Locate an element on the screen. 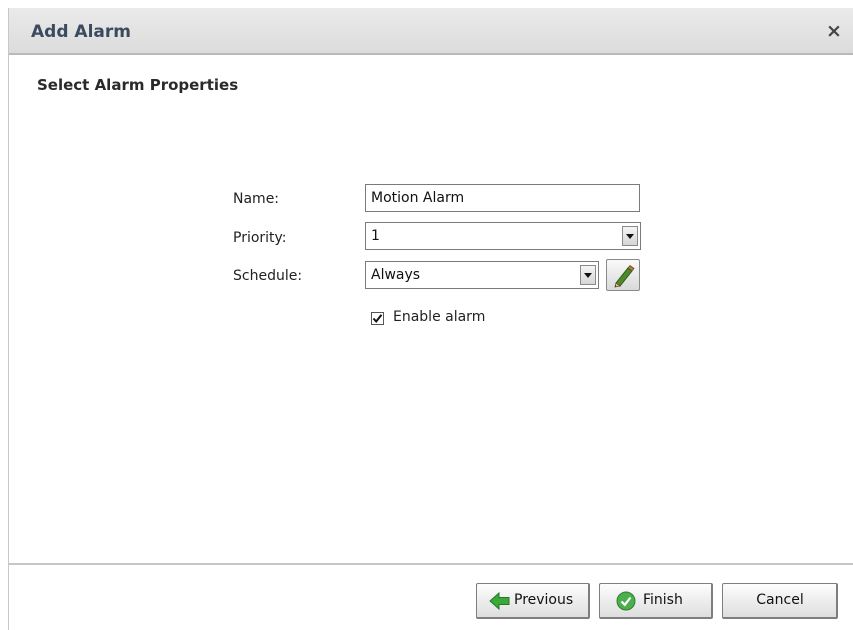 The width and height of the screenshot is (853, 630). priority-select: 1 is located at coordinates (503, 236).